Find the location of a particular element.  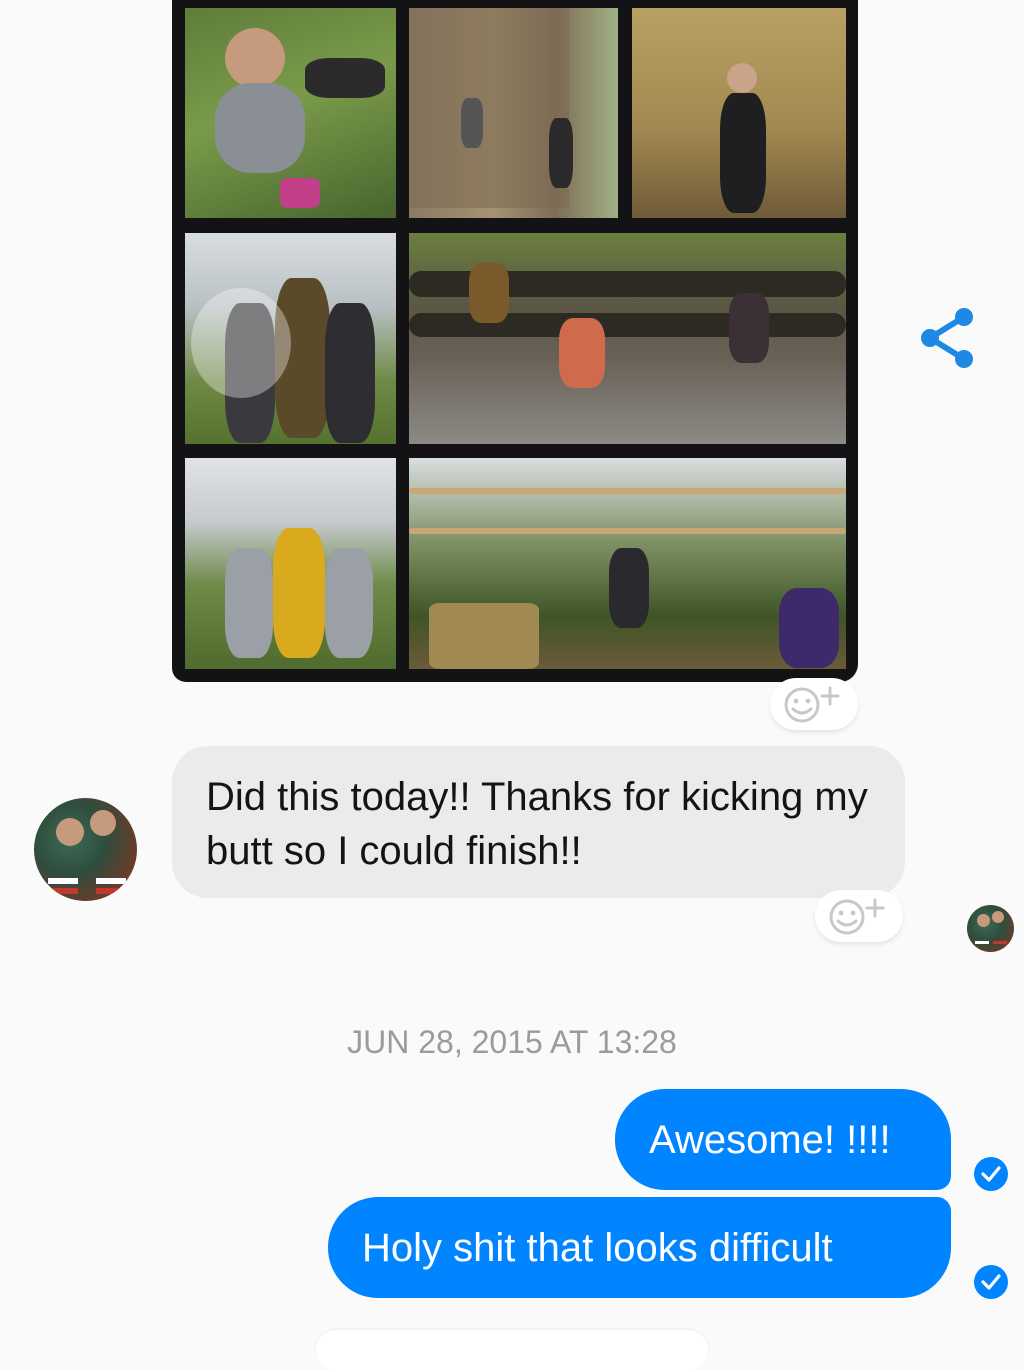

seen-by-avatar is located at coordinates (990, 928).